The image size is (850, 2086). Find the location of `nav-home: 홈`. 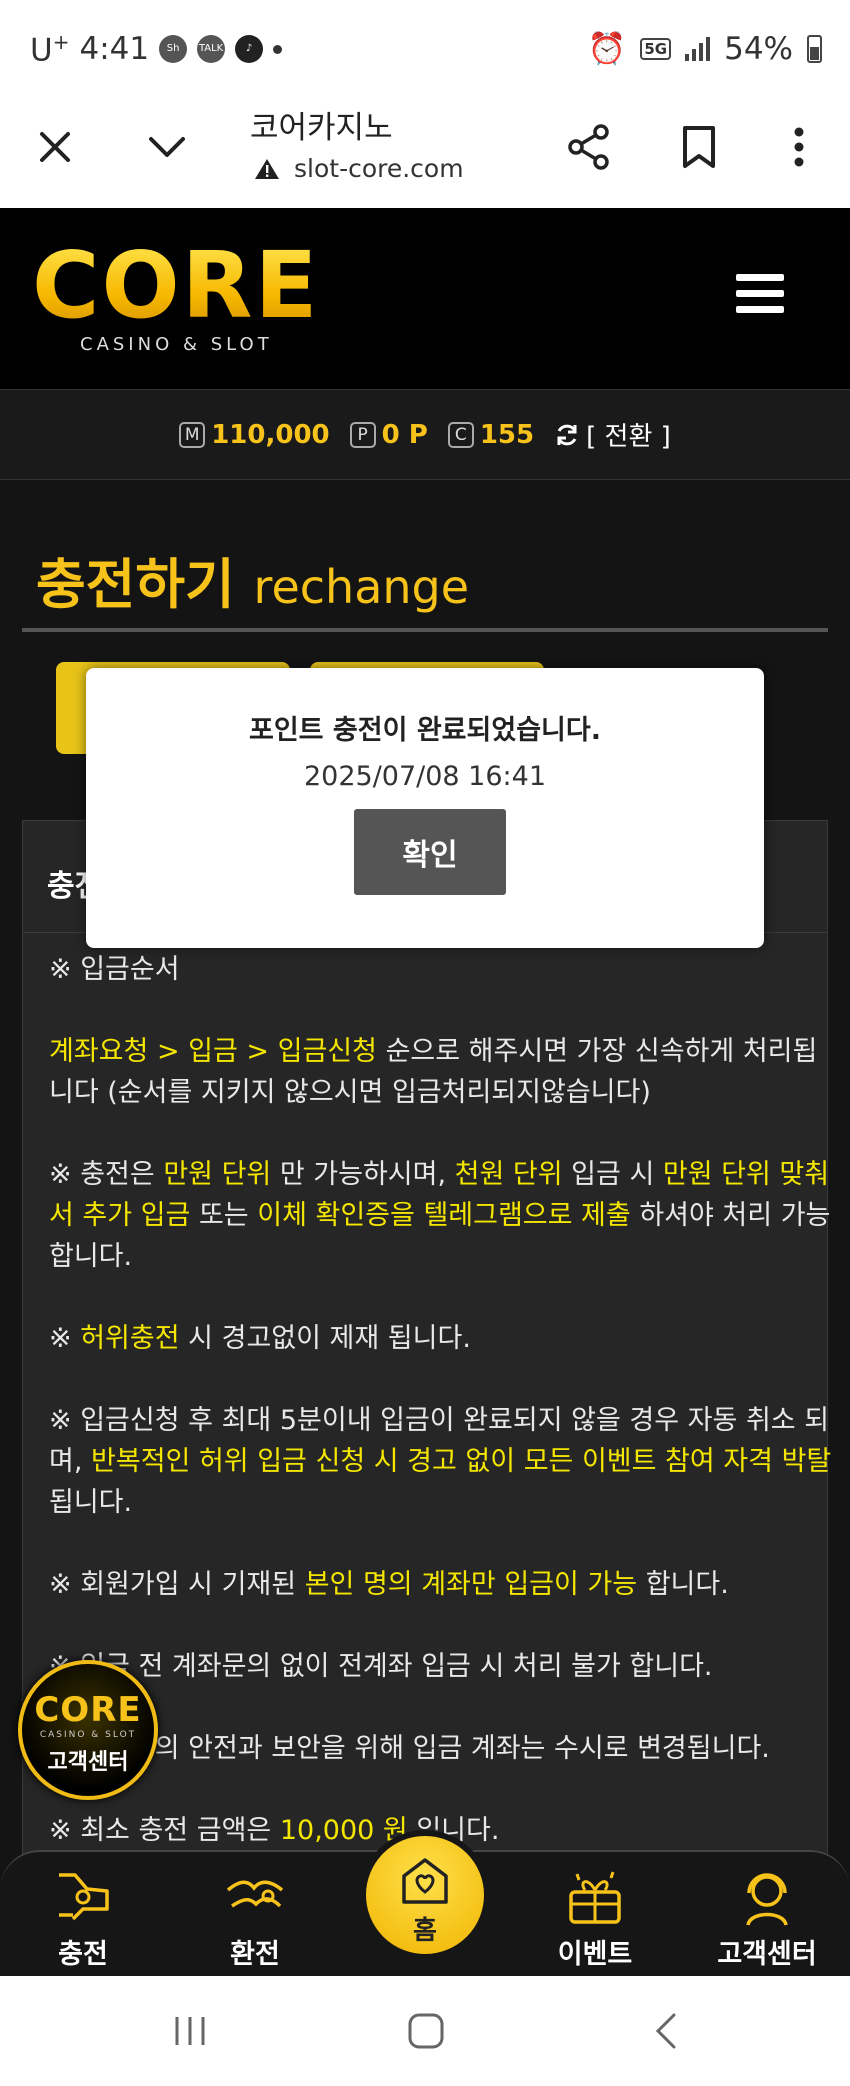

nav-home: 홈 is located at coordinates (425, 1895).